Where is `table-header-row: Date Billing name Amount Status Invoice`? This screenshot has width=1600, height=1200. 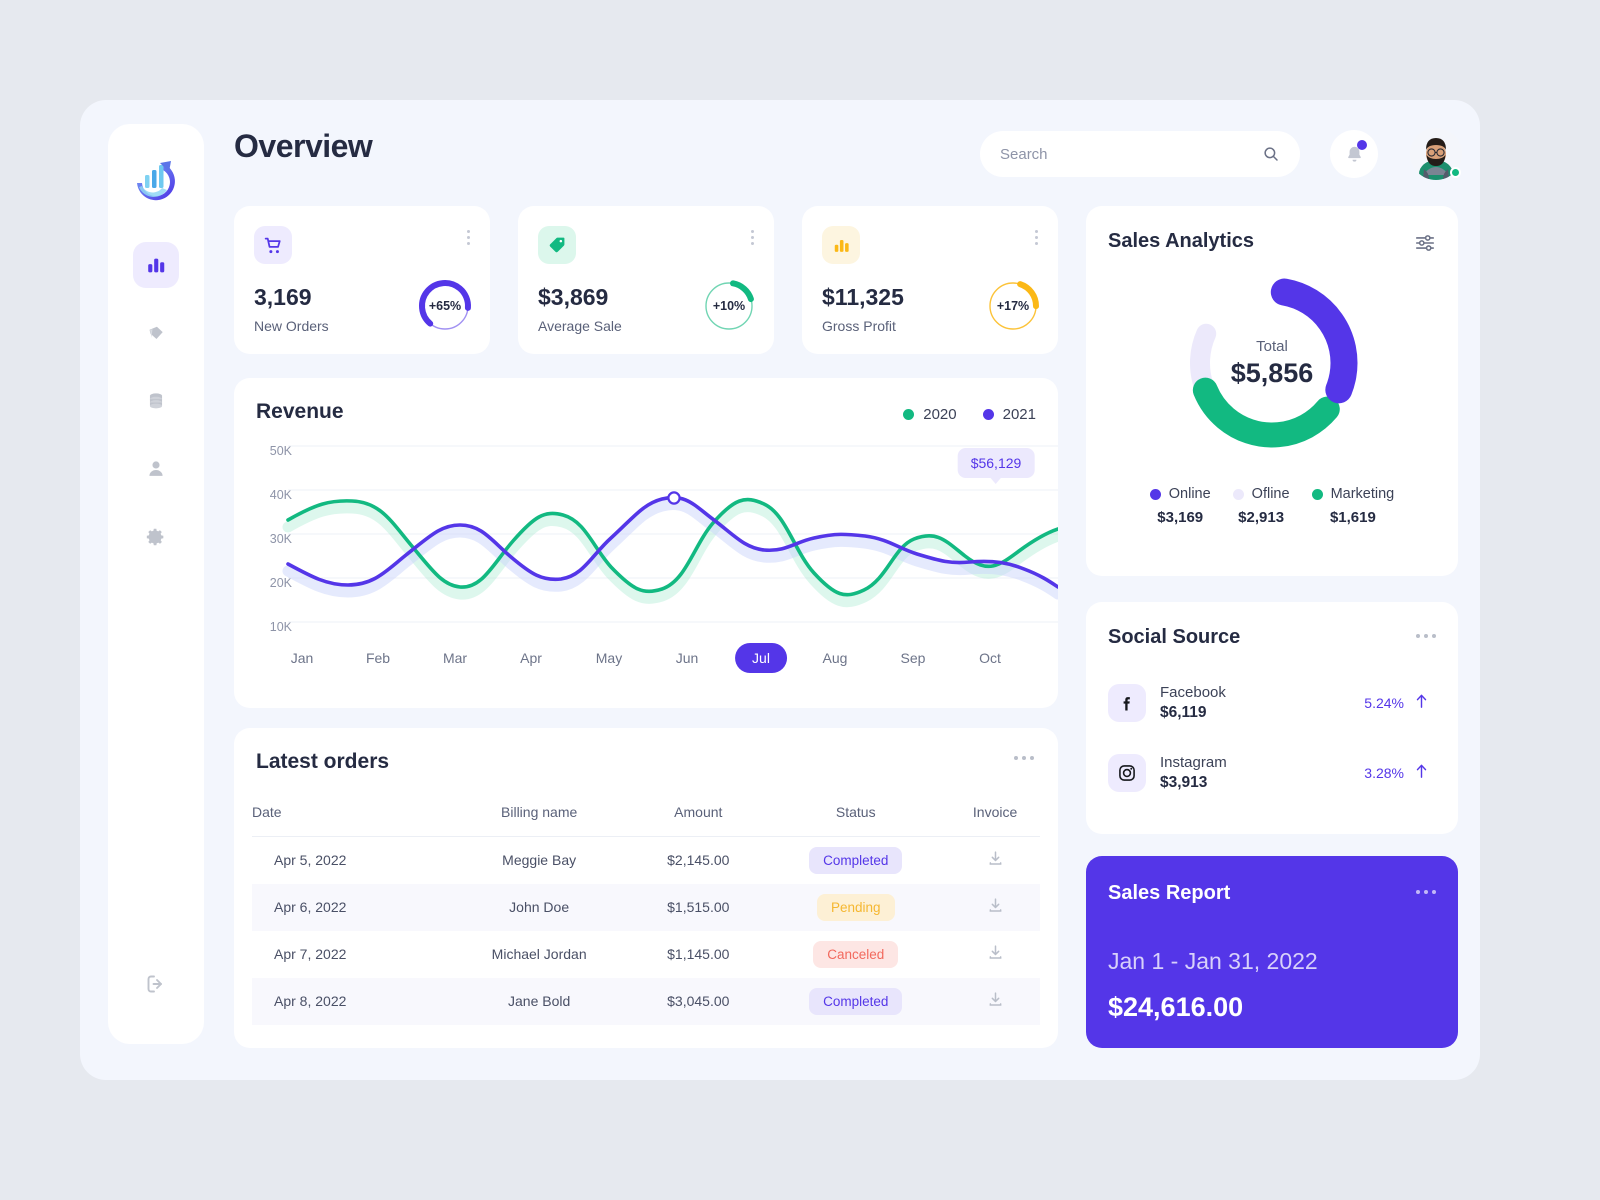 table-header-row: Date Billing name Amount Status Invoice is located at coordinates (646, 814).